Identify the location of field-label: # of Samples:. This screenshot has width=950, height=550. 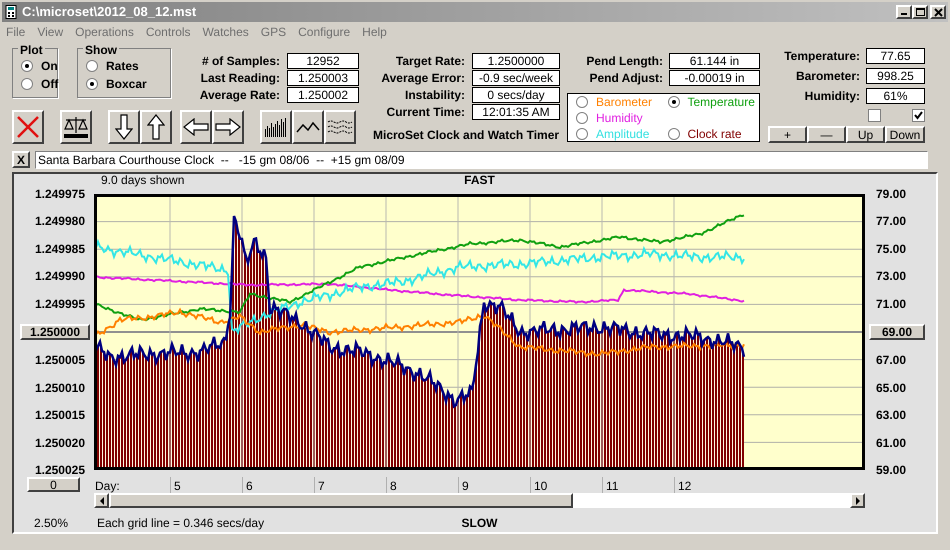
(240, 61).